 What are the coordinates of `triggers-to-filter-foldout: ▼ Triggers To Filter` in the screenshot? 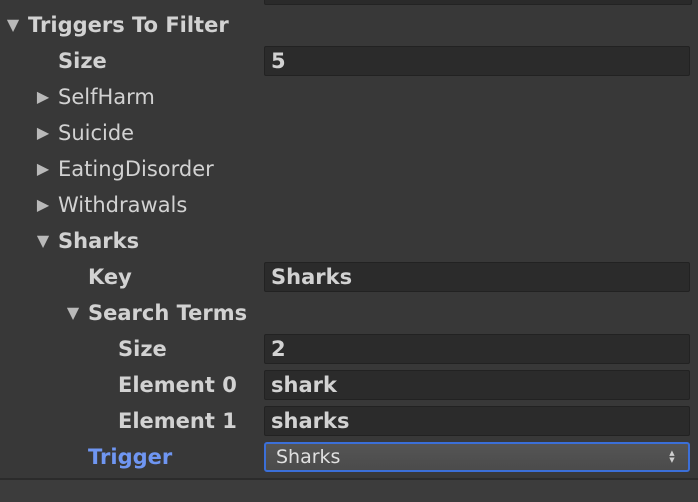 It's located at (349, 25).